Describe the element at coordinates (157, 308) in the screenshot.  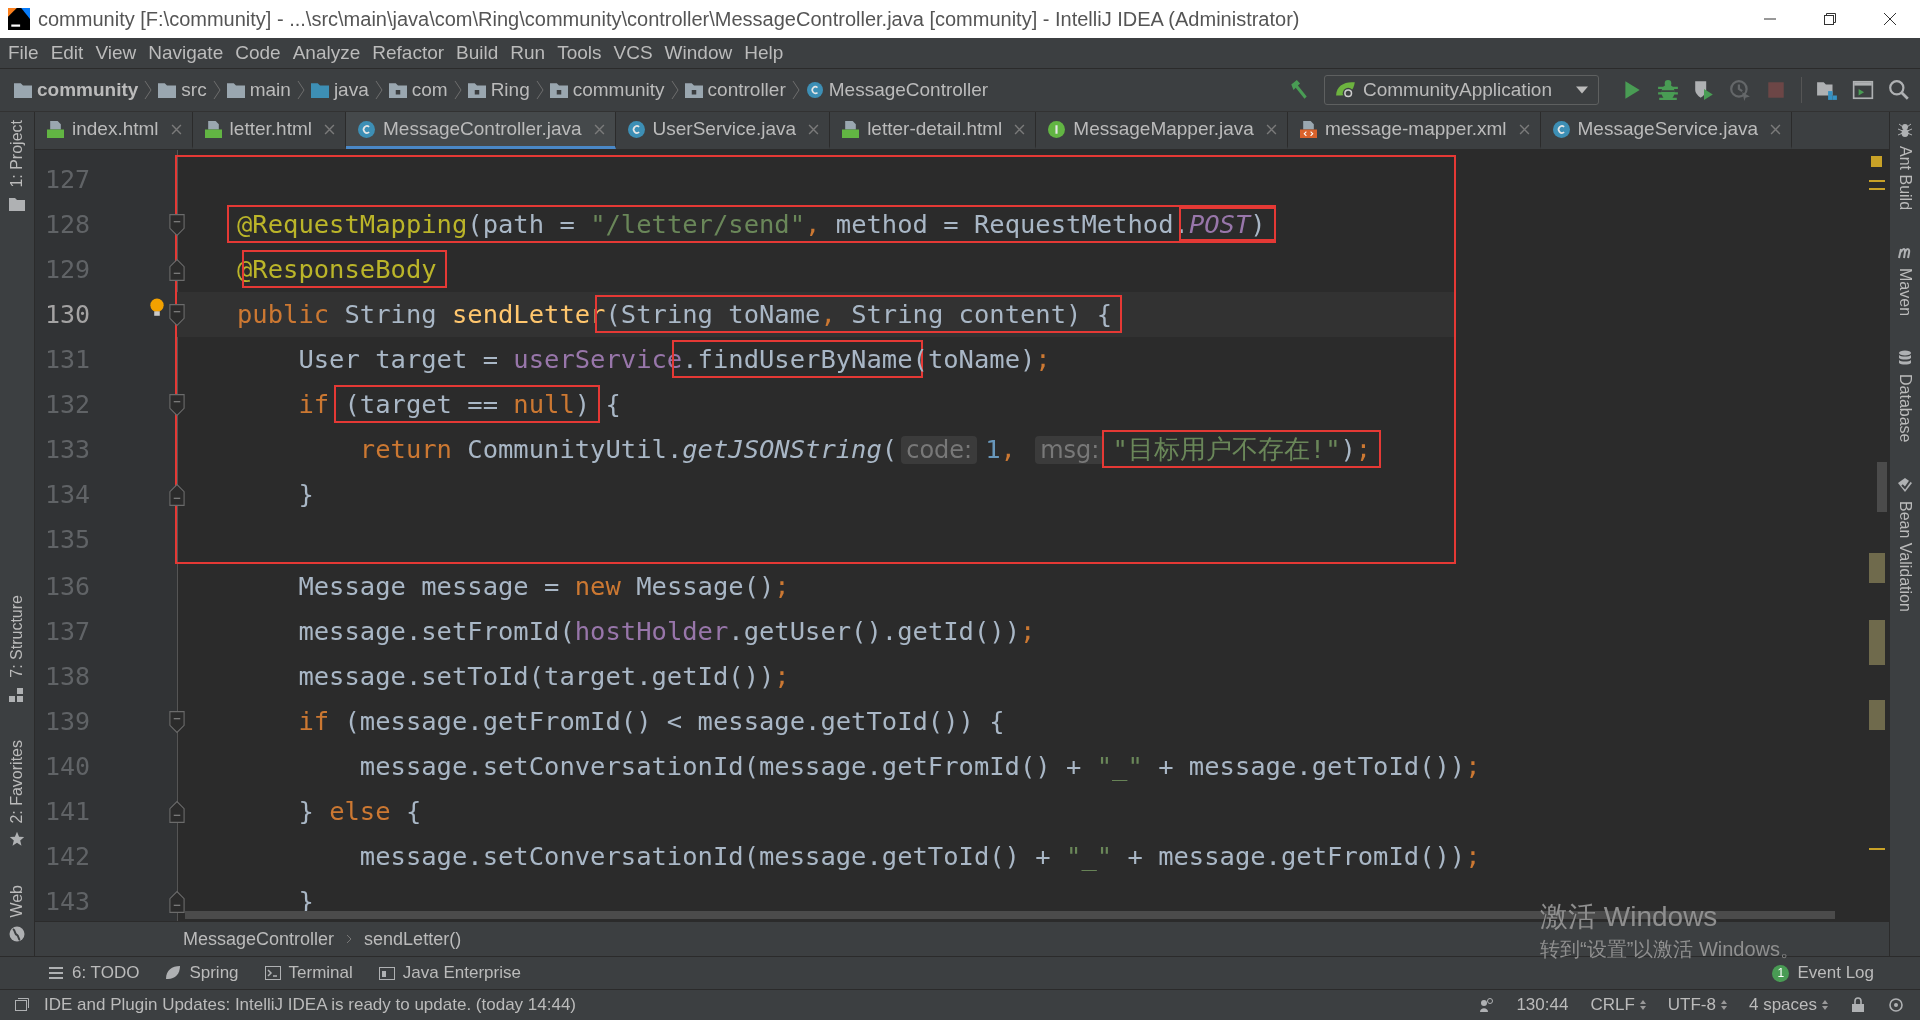
I see `lightbulb-icon` at that location.